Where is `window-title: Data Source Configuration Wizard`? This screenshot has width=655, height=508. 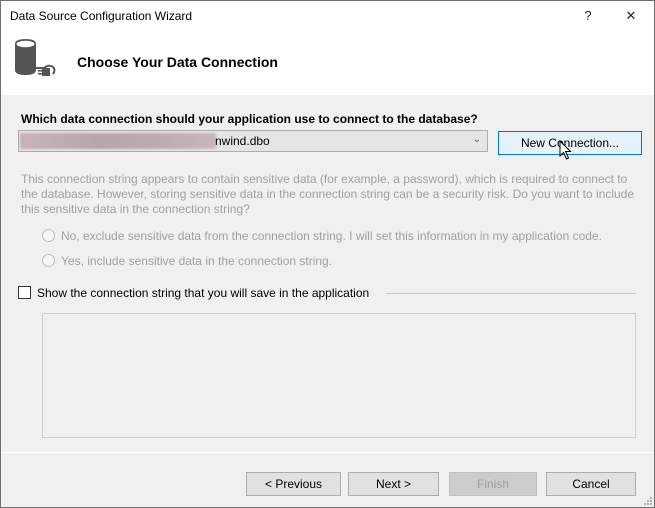 window-title: Data Source Configuration Wizard is located at coordinates (101, 16).